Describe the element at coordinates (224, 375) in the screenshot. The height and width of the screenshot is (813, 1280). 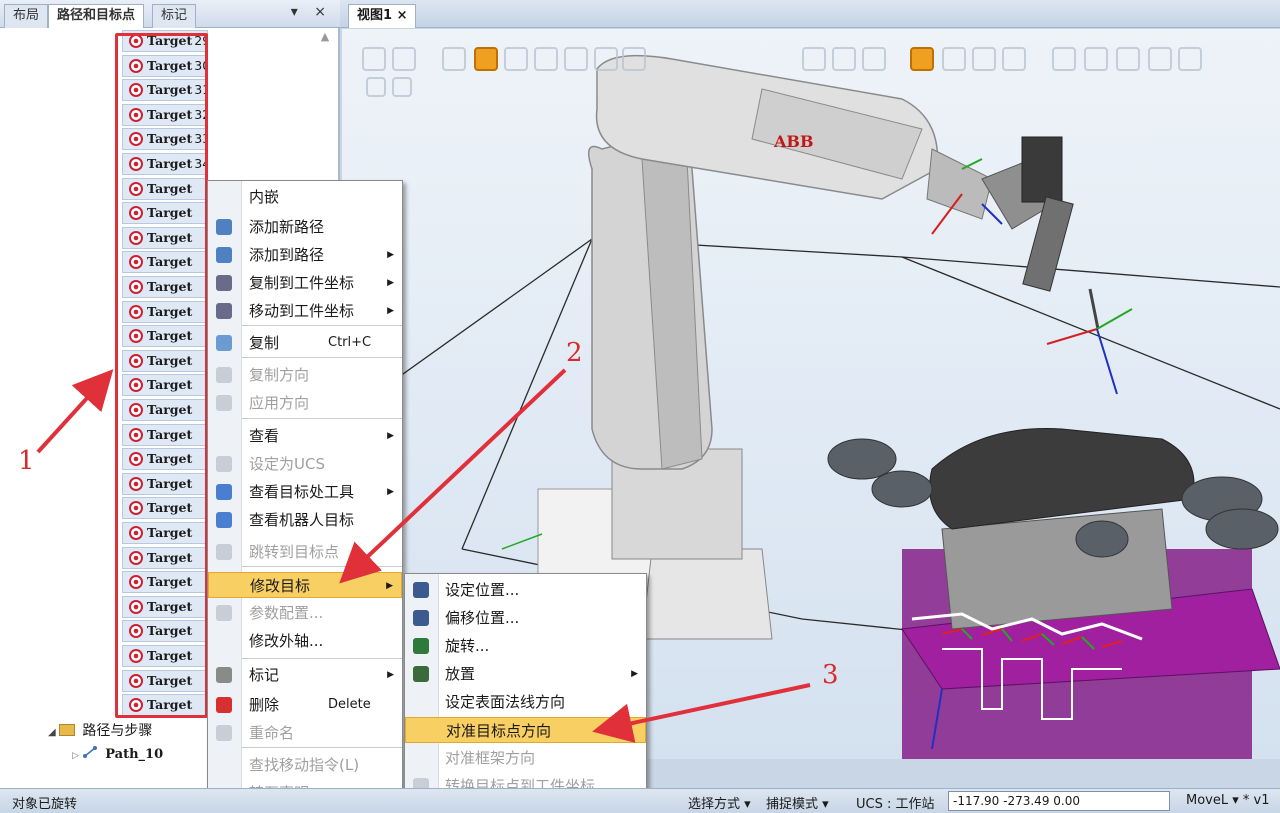
I see `copy-orientation-icon` at that location.